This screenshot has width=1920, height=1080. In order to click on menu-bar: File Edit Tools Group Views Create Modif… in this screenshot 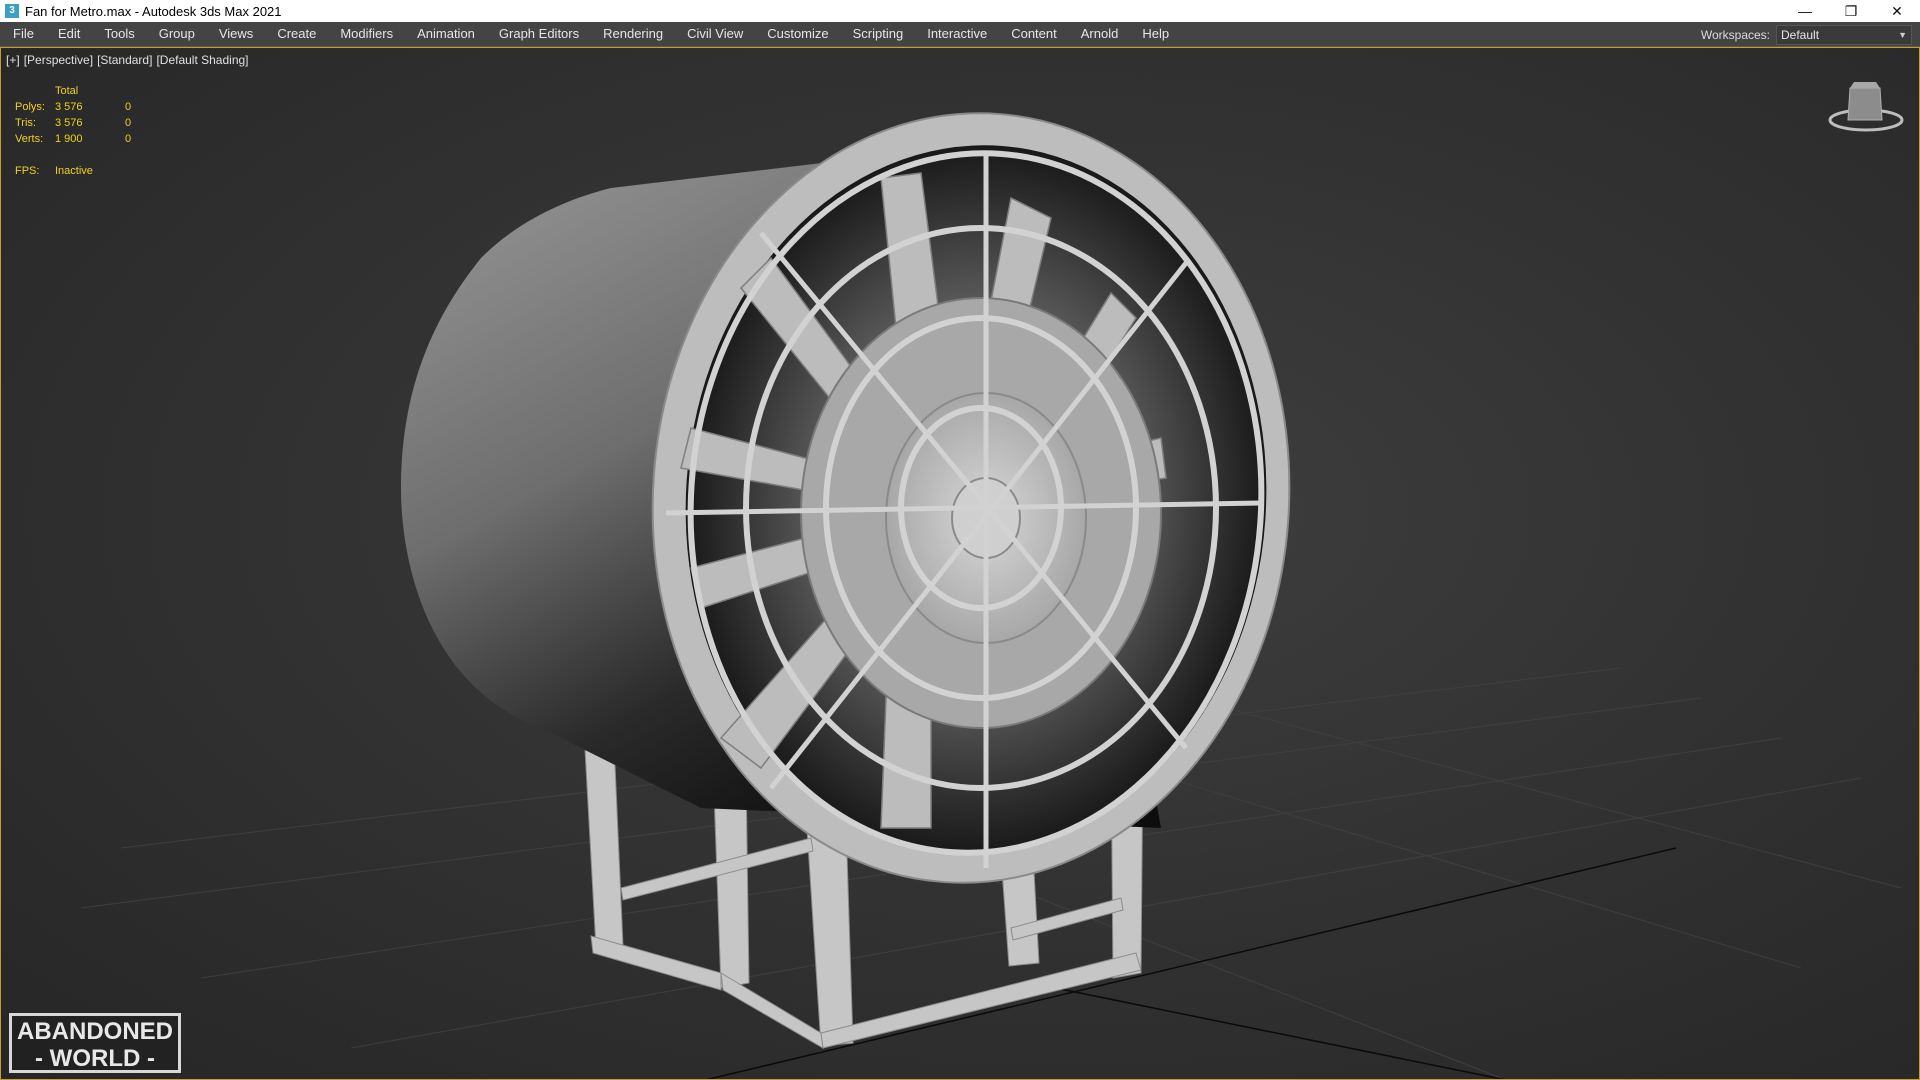, I will do `click(960, 34)`.